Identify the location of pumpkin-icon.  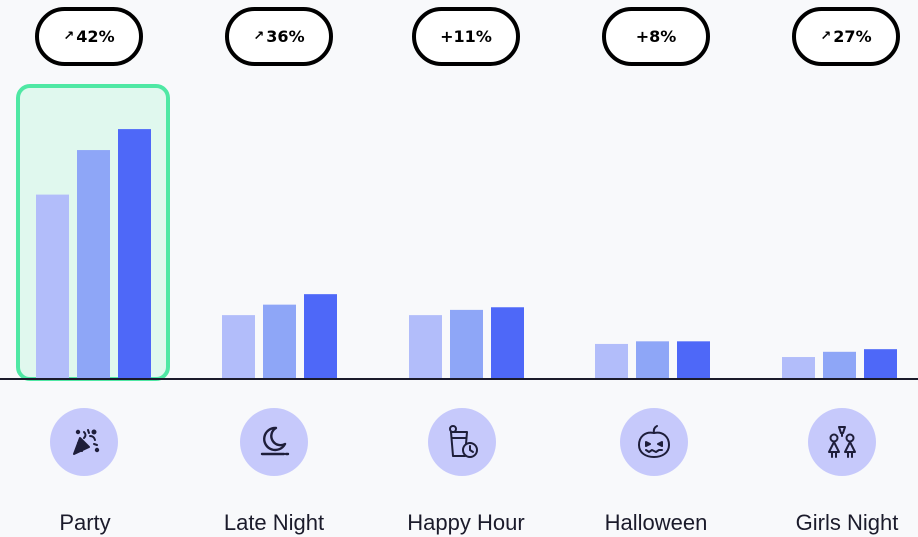
(654, 441).